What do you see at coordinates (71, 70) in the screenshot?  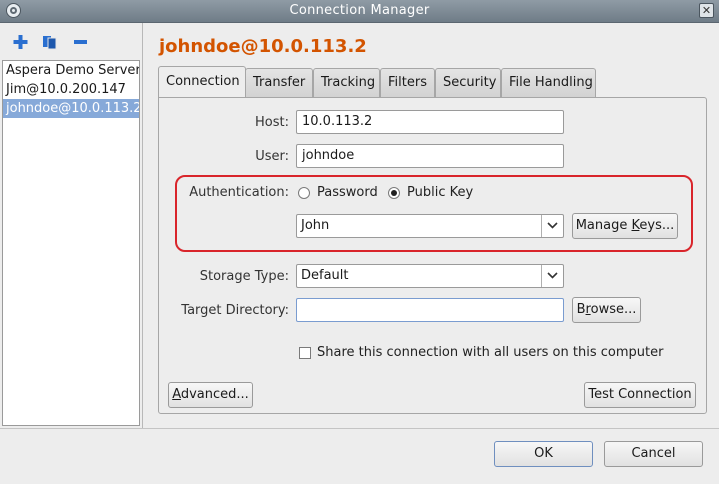 I see `connection-item: Aspera Demo Server` at bounding box center [71, 70].